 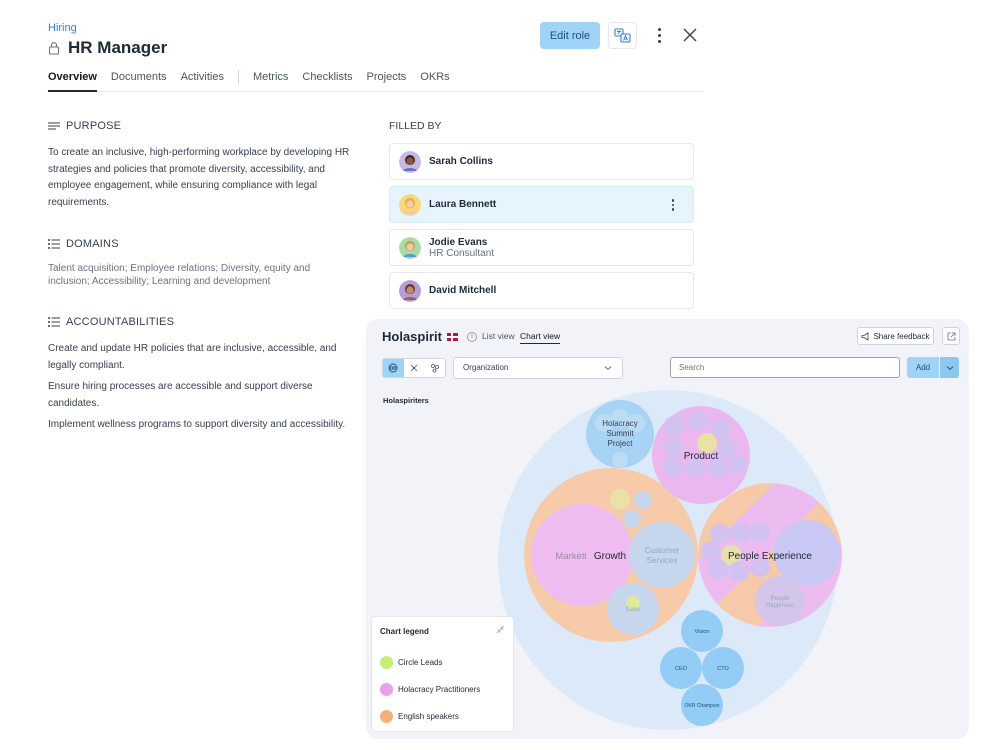 What do you see at coordinates (393, 368) in the screenshot?
I see `circle-mode-icon` at bounding box center [393, 368].